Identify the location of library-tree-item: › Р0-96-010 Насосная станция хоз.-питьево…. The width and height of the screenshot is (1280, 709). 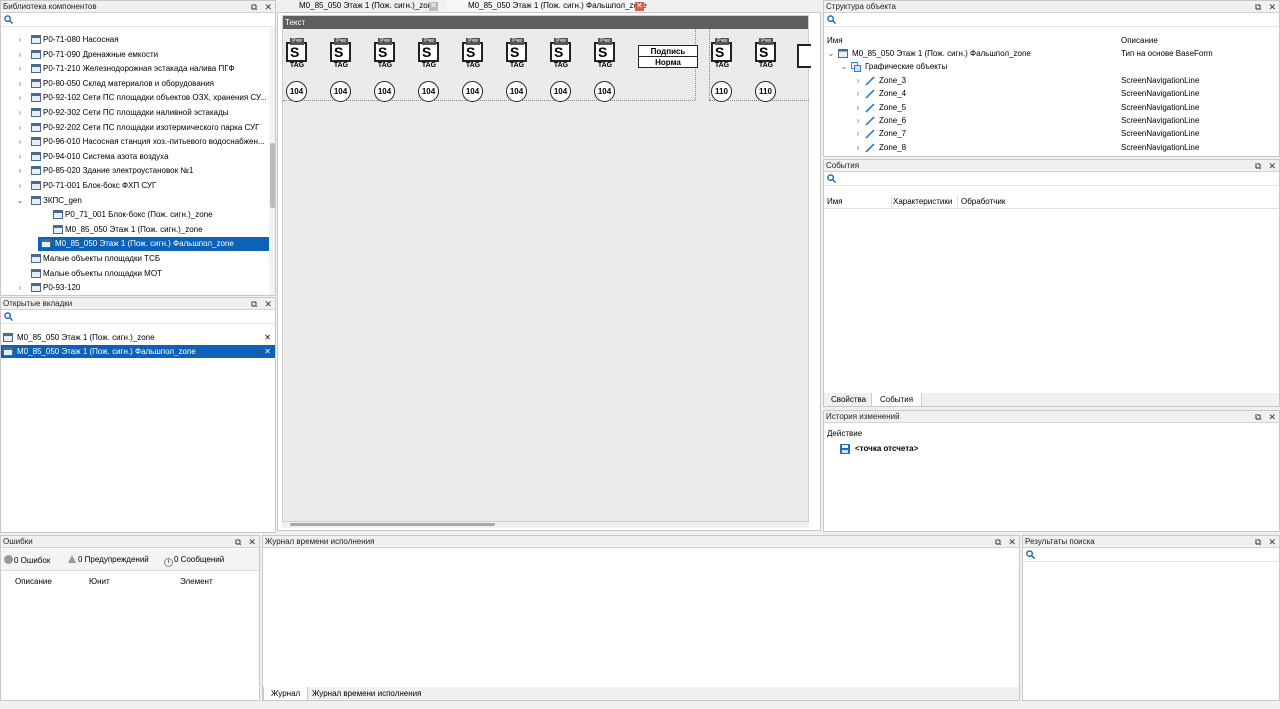
(135, 142).